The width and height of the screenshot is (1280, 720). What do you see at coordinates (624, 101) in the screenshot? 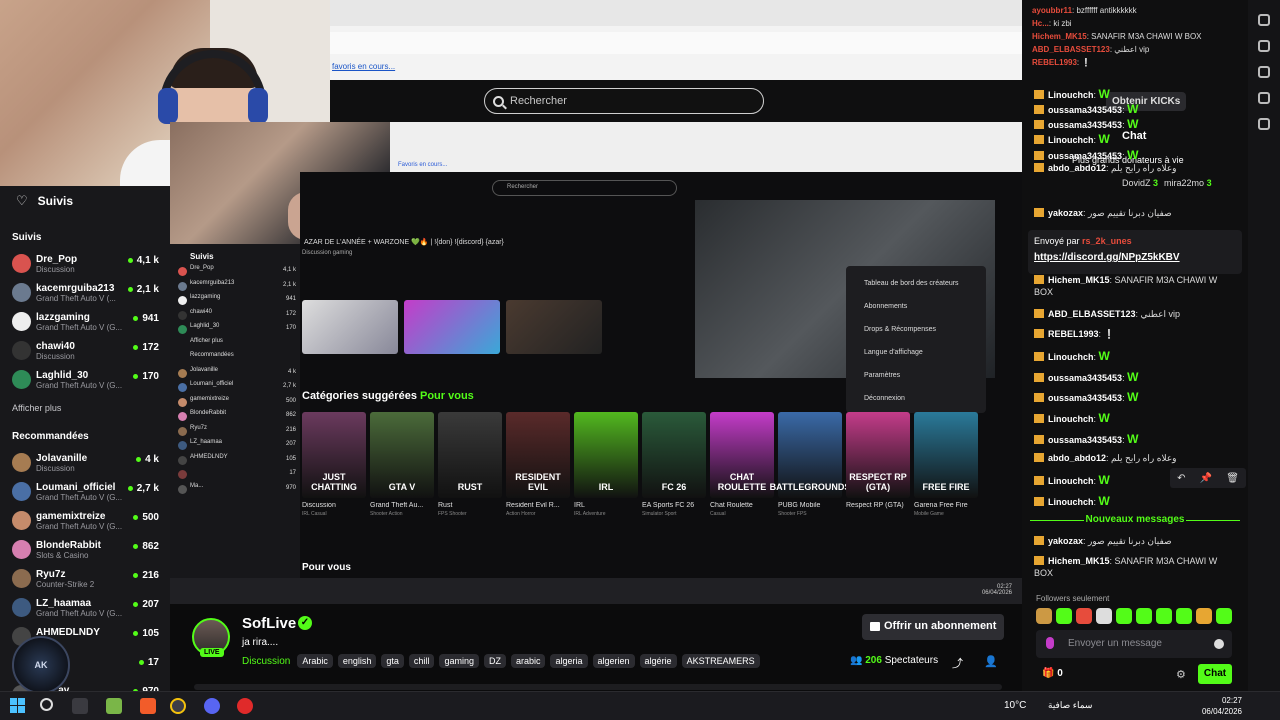
I see `search-input: Rechercher` at bounding box center [624, 101].